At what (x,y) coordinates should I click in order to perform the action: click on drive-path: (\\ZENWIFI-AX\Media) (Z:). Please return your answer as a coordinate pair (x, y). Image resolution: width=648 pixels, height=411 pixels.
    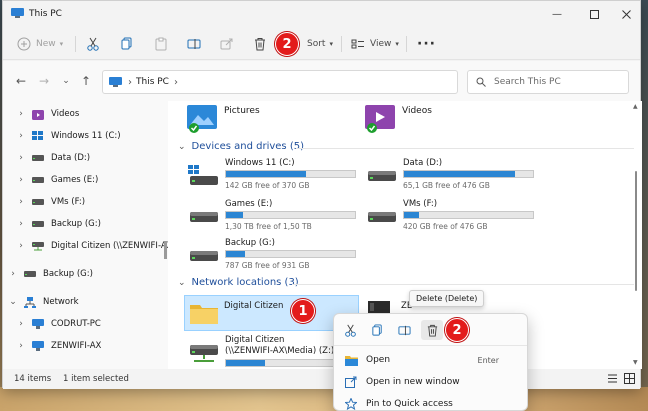
    Looking at the image, I should click on (280, 351).